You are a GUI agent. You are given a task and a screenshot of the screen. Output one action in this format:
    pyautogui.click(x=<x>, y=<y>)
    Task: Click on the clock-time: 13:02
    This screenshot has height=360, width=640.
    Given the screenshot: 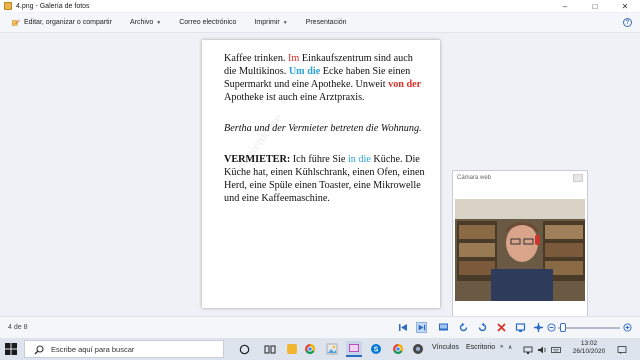 What is the action you would take?
    pyautogui.click(x=589, y=343)
    